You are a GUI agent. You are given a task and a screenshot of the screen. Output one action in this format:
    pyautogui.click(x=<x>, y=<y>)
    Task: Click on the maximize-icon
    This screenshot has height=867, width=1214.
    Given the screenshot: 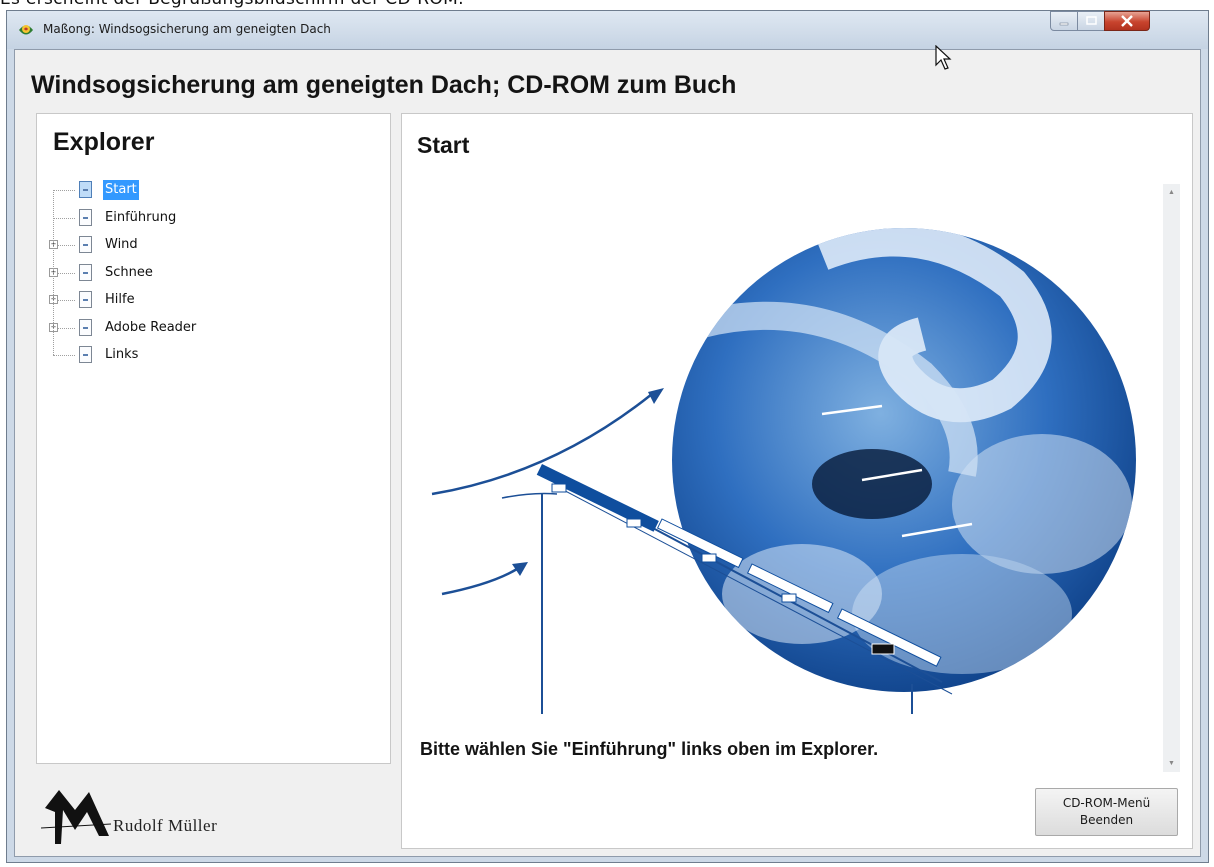 What is the action you would take?
    pyautogui.click(x=1091, y=20)
    